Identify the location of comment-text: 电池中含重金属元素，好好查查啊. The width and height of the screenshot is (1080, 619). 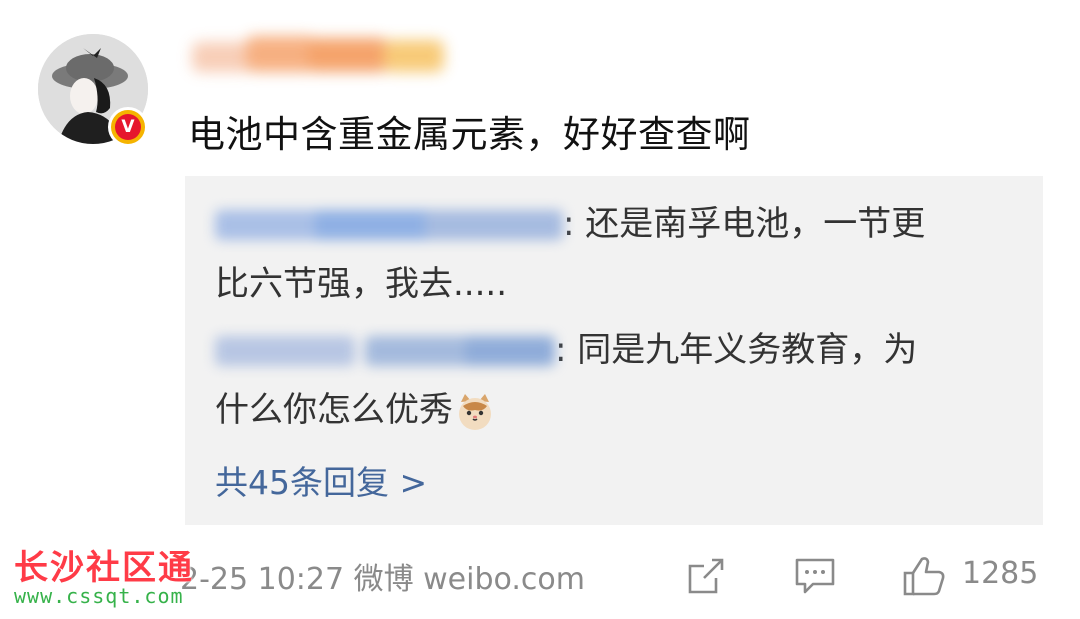
(469, 134).